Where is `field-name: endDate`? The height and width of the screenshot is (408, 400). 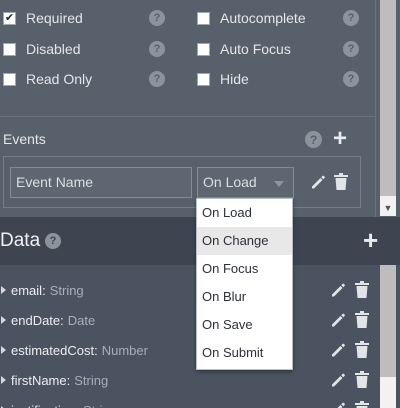
field-name: endDate is located at coordinates (36, 320).